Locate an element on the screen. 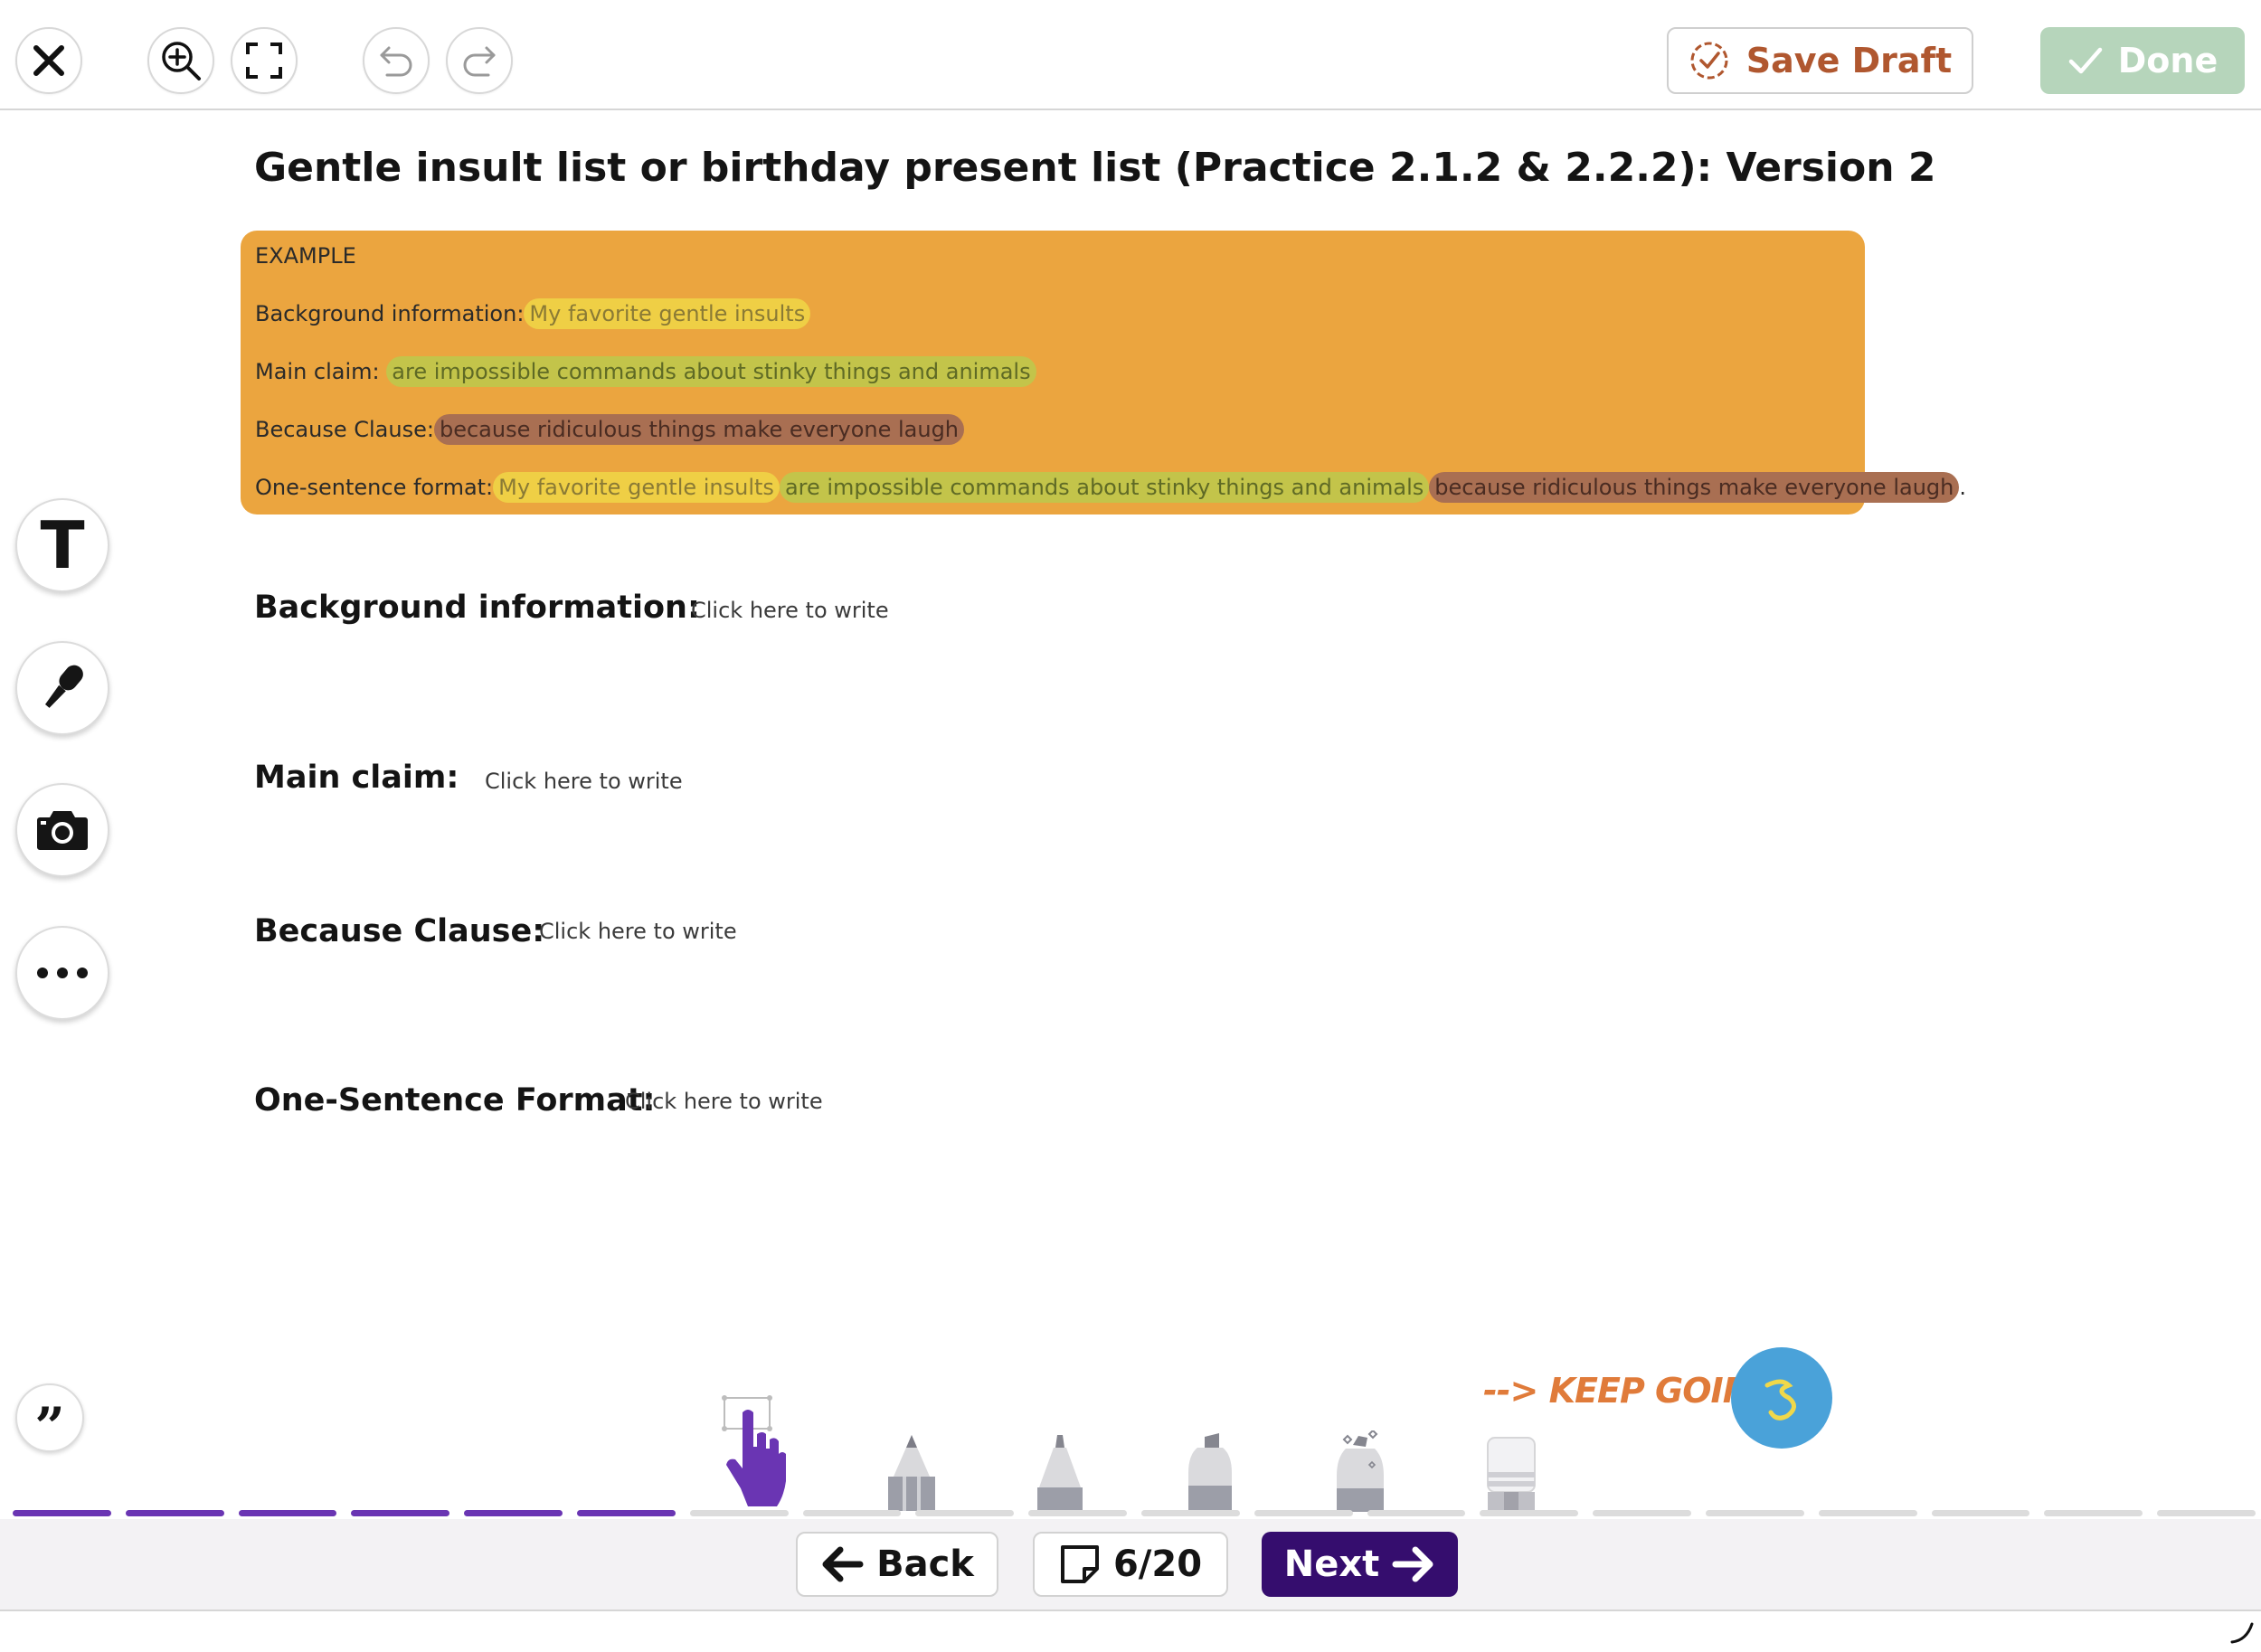 The height and width of the screenshot is (1652, 2261). arrow-right-icon is located at coordinates (1412, 1564).